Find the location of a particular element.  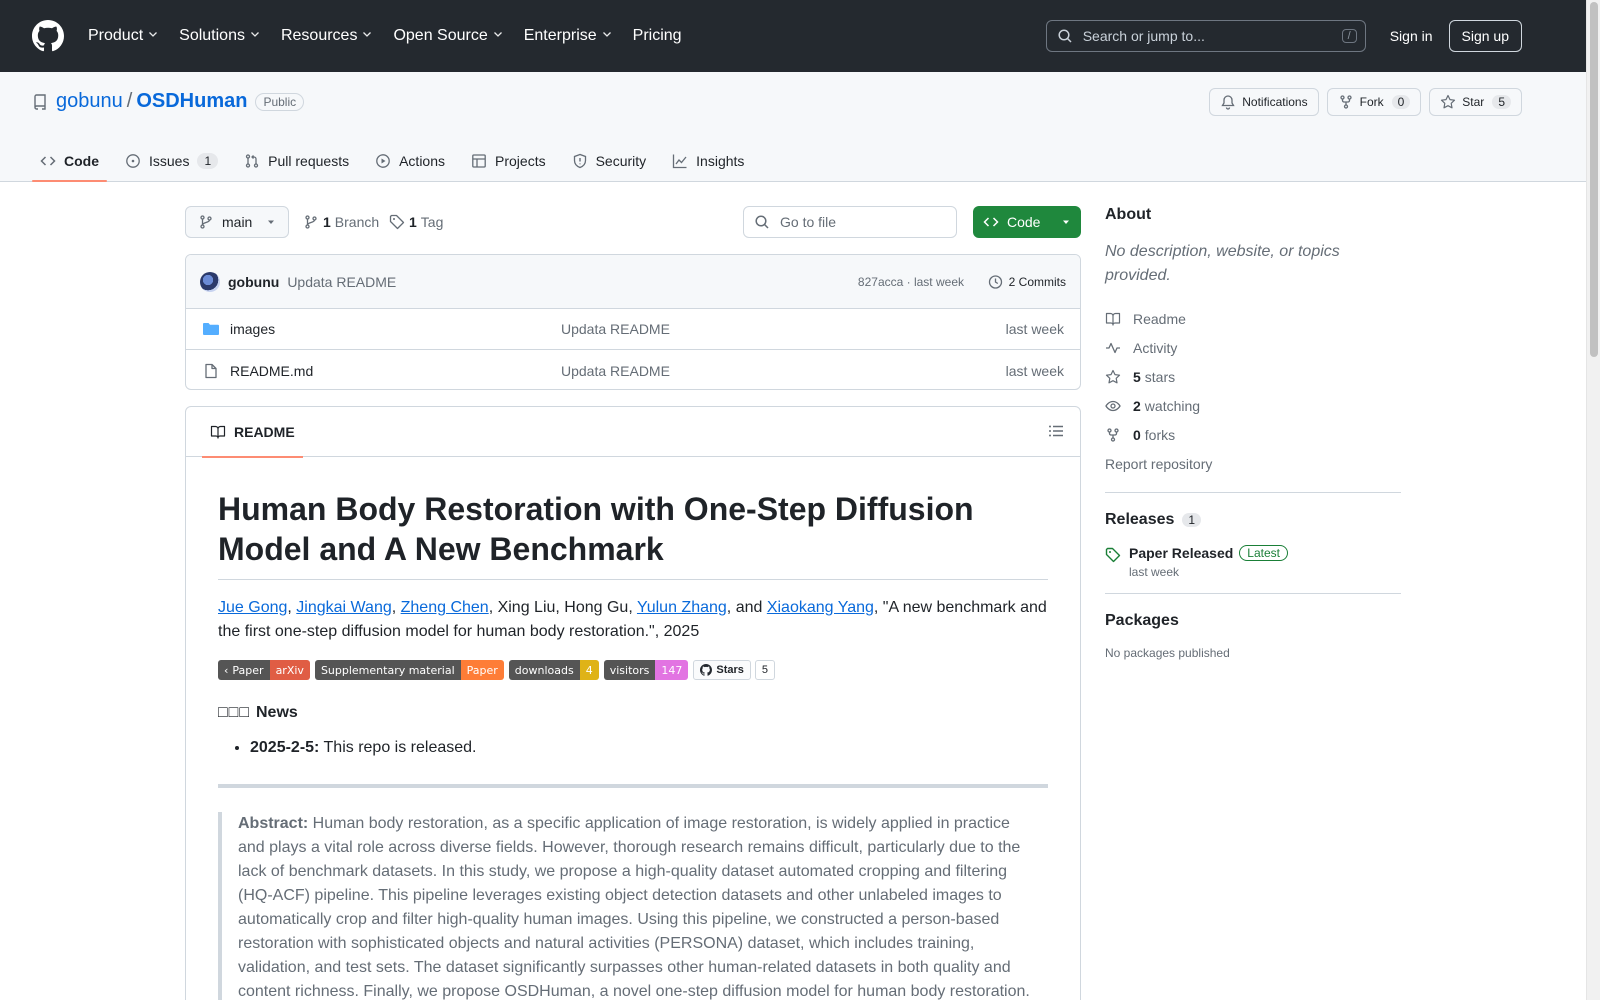

branch-name: main is located at coordinates (237, 222).